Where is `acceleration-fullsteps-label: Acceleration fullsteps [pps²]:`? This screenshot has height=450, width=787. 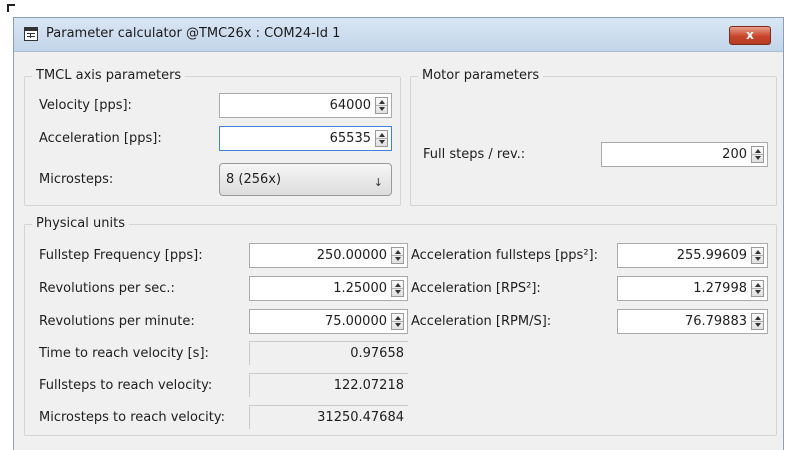
acceleration-fullsteps-label: Acceleration fullsteps [pps²]: is located at coordinates (504, 255).